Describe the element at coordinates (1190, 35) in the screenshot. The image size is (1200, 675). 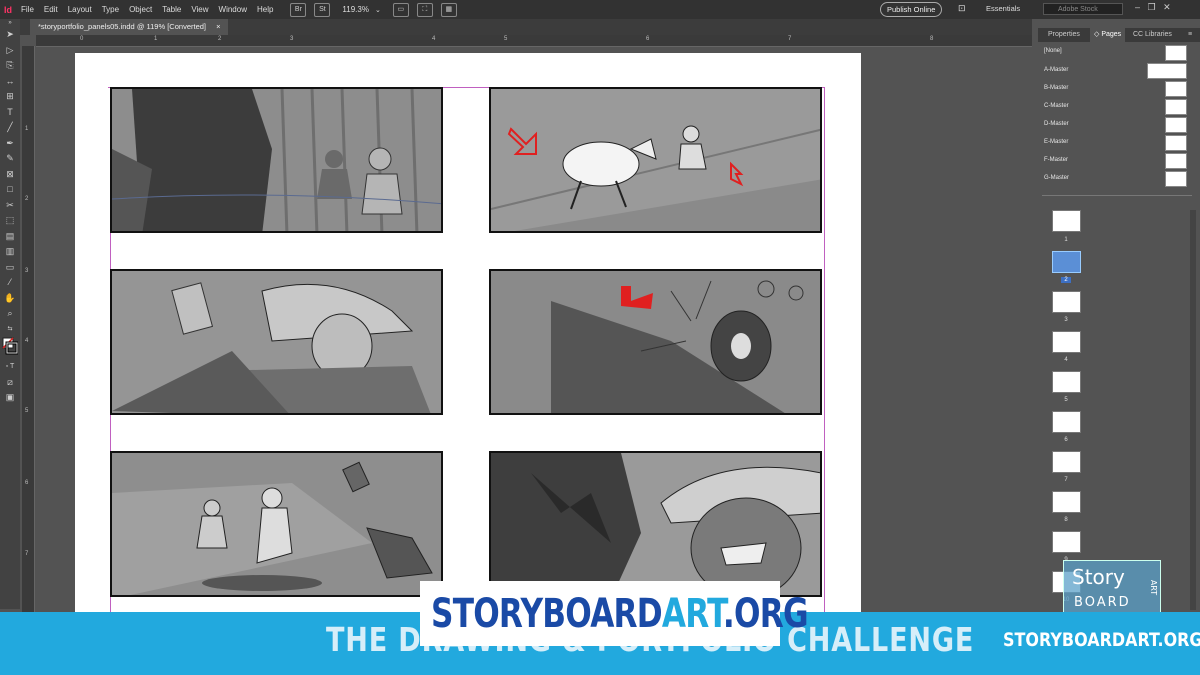
I see `panel-menu-icon: ≡` at that location.